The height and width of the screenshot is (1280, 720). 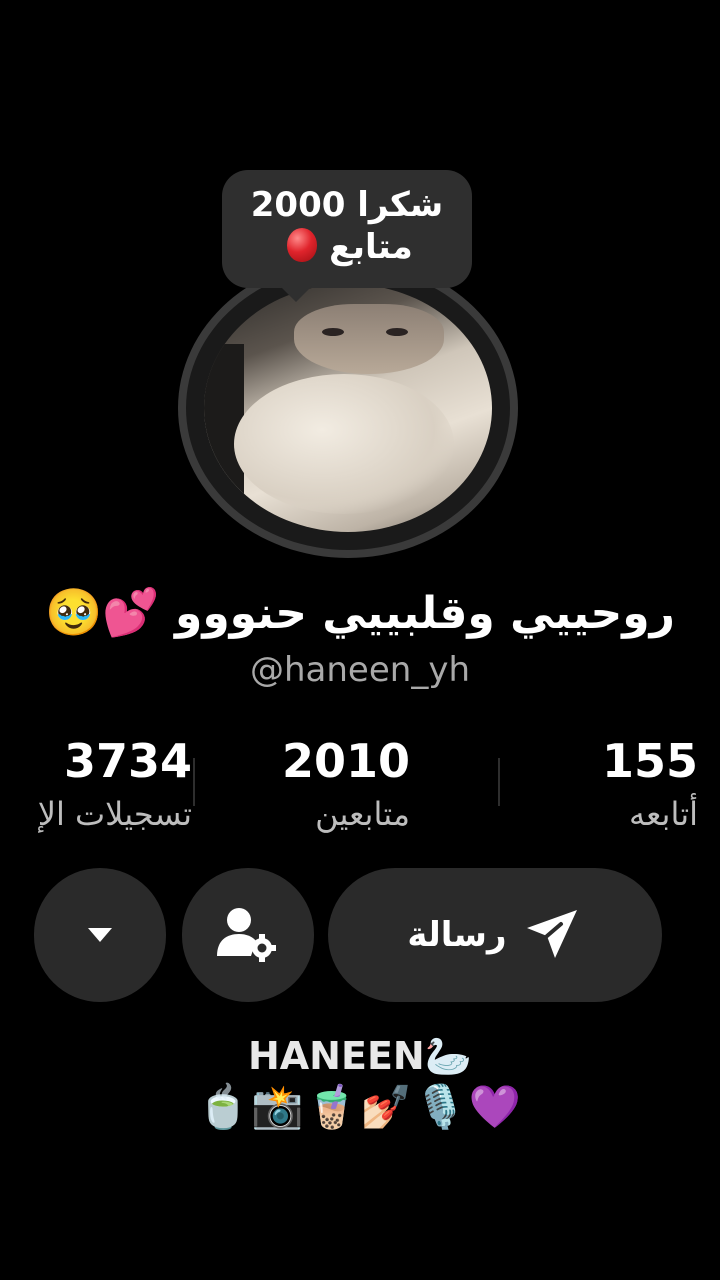 I want to click on milestone-line1: شكرا 2000, so click(x=347, y=205).